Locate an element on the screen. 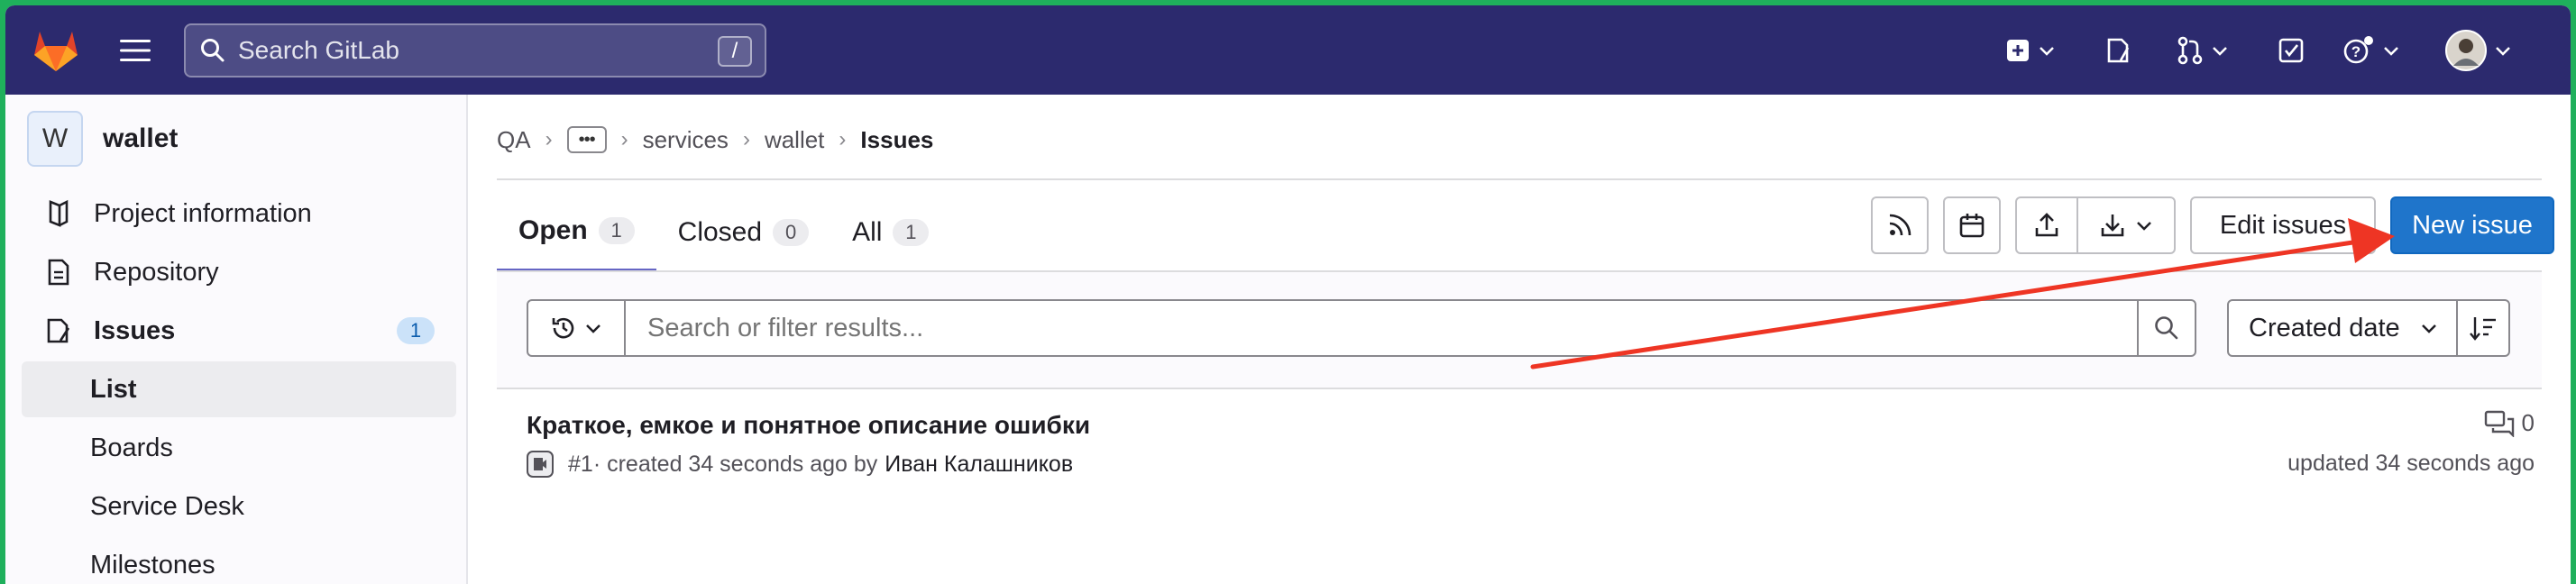  create-new-button is located at coordinates (2030, 50).